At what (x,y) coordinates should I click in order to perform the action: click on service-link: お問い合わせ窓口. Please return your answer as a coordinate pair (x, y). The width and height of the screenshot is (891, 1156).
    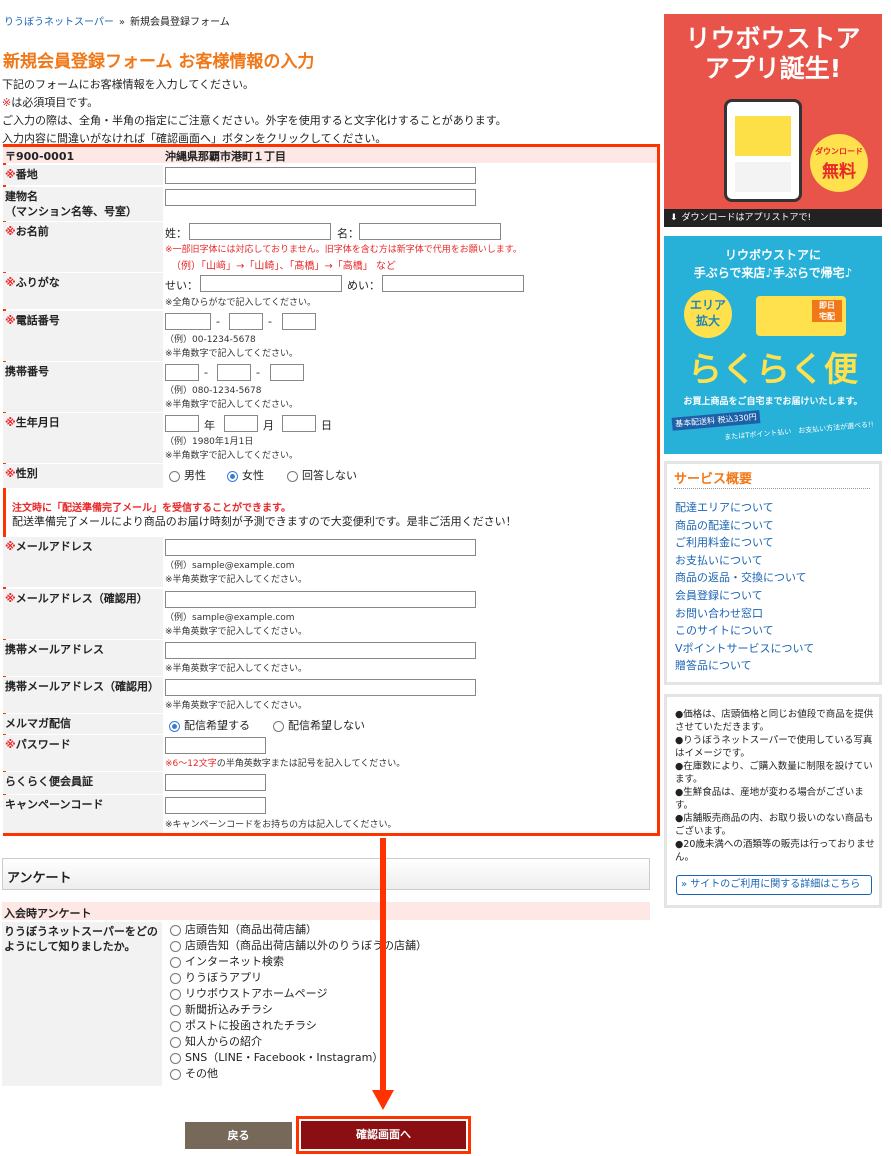
    Looking at the image, I should click on (719, 613).